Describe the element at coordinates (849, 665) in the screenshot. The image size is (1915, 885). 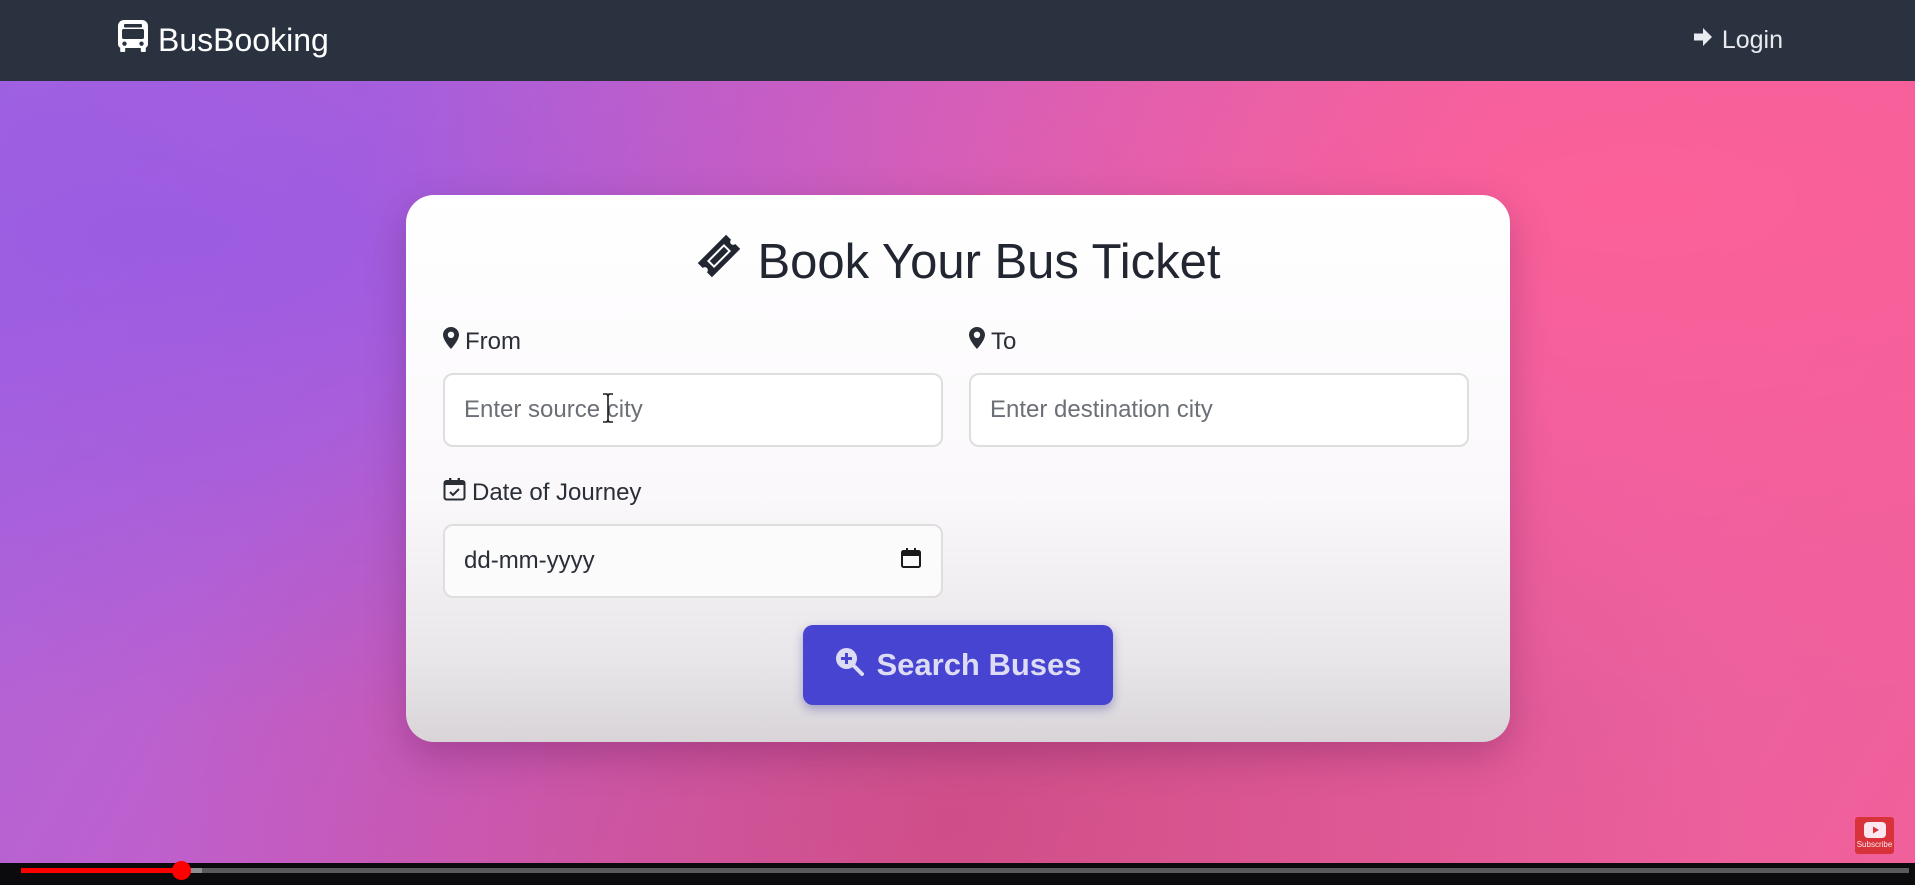
I see `search-plus-icon` at that location.